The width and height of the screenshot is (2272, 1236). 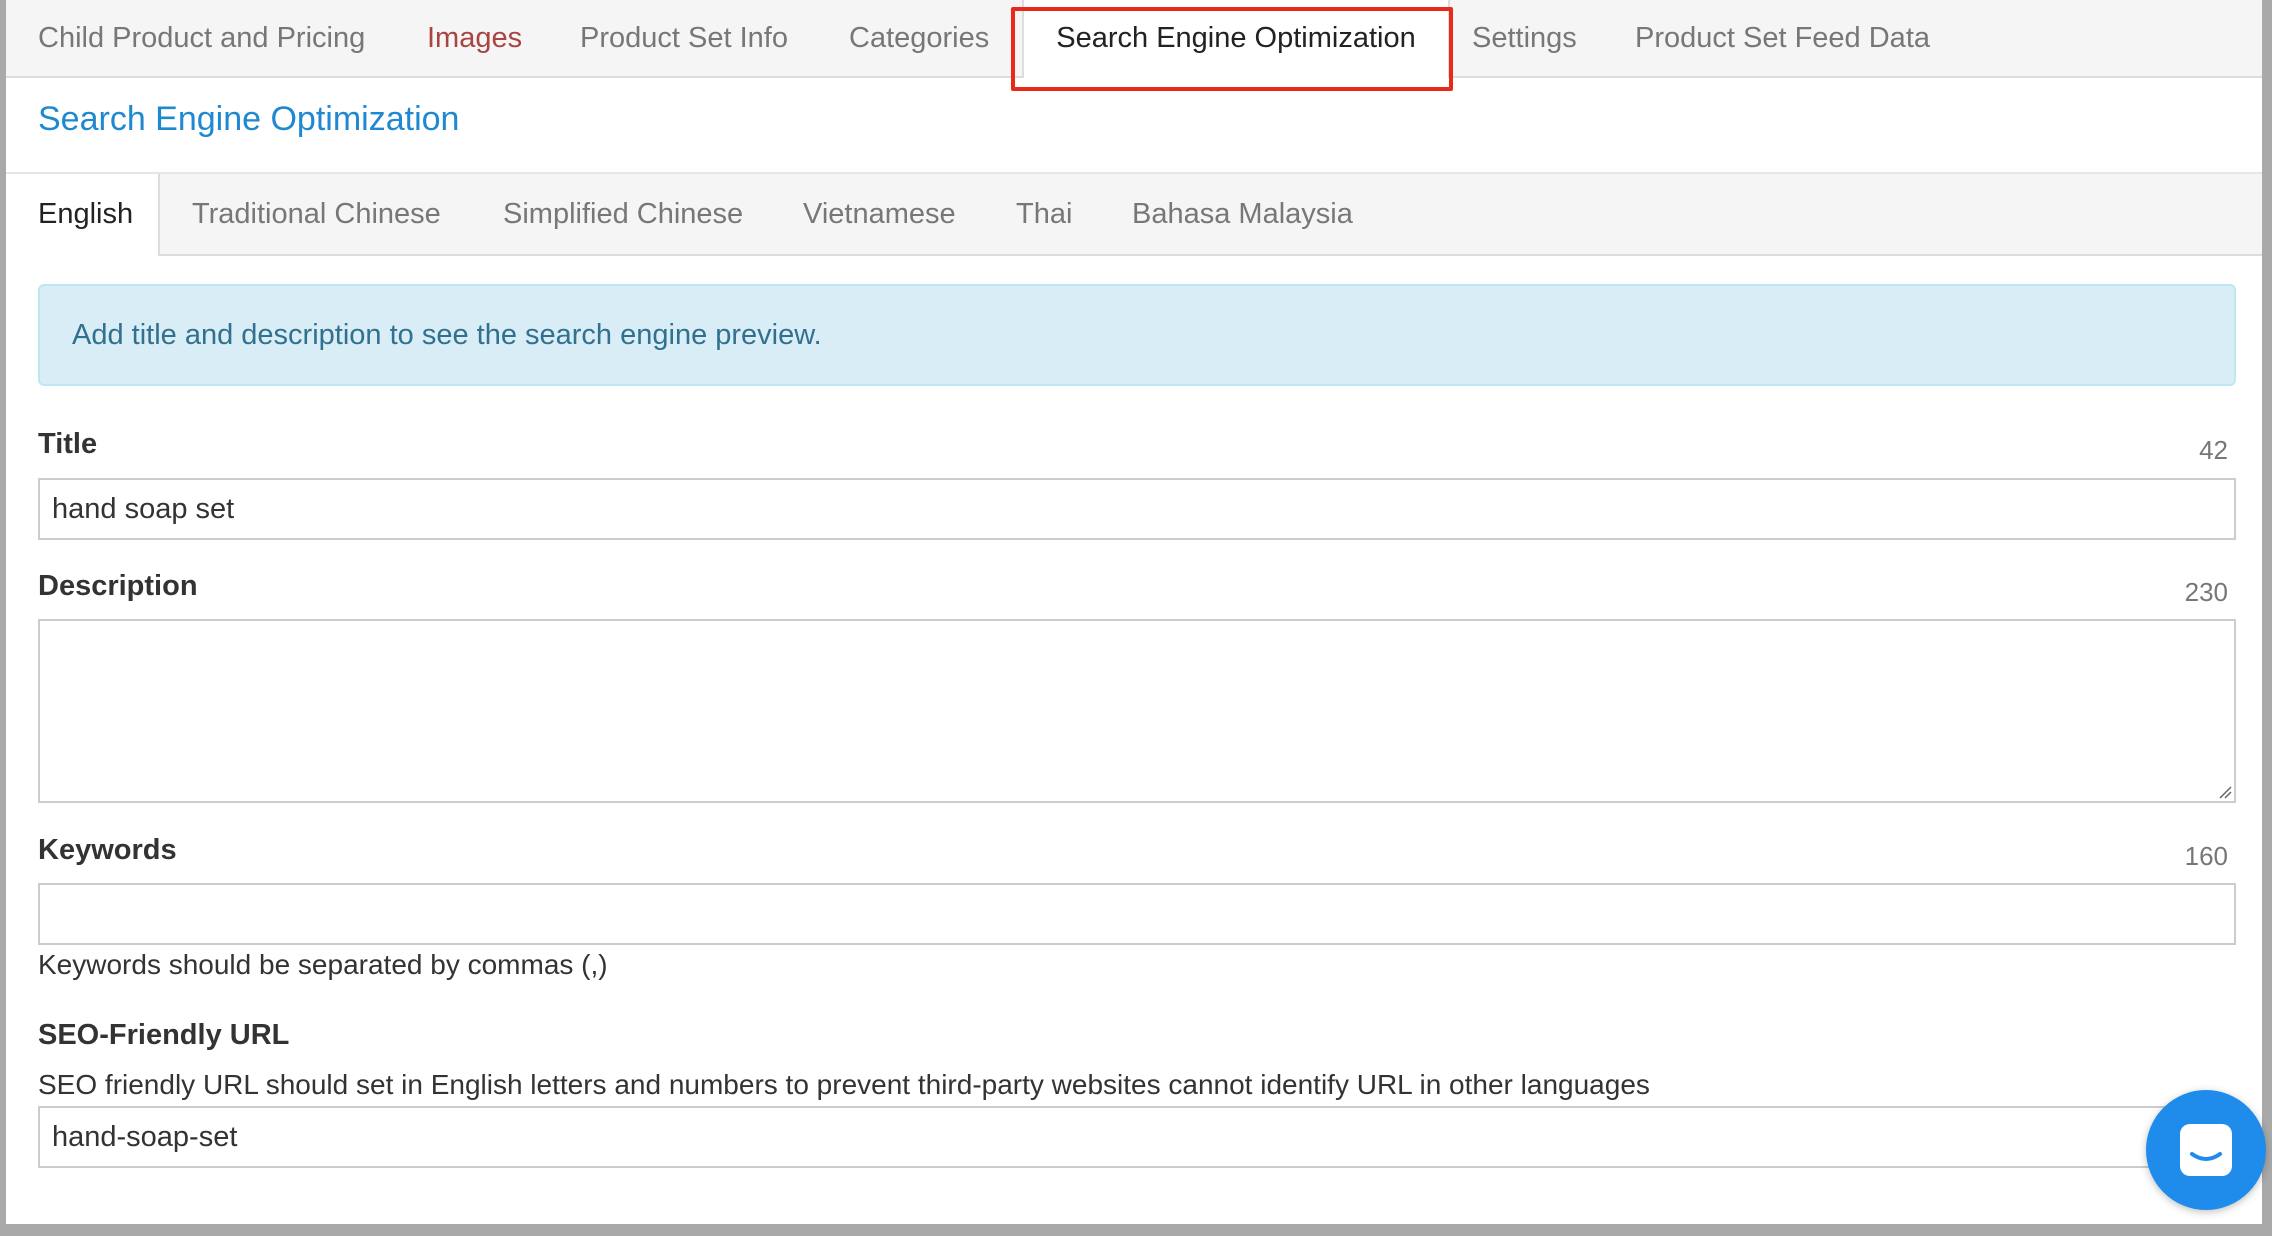 I want to click on tab-language-simplified-chinese: Simplified Chinese, so click(x=623, y=214).